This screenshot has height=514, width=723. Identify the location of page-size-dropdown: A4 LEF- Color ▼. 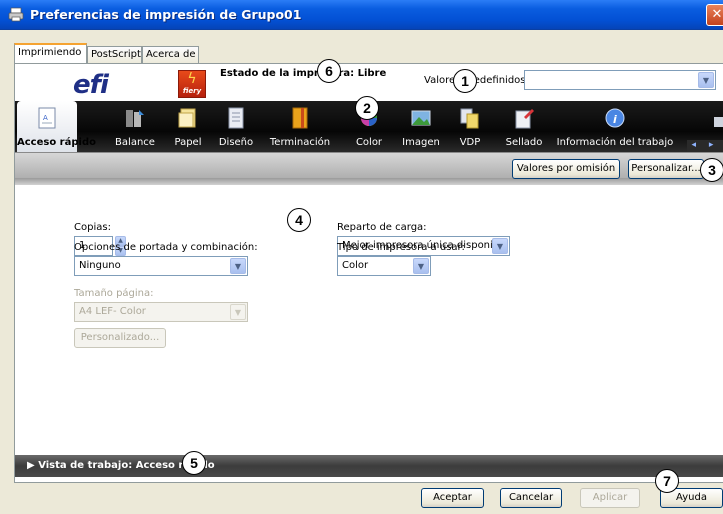
(161, 312).